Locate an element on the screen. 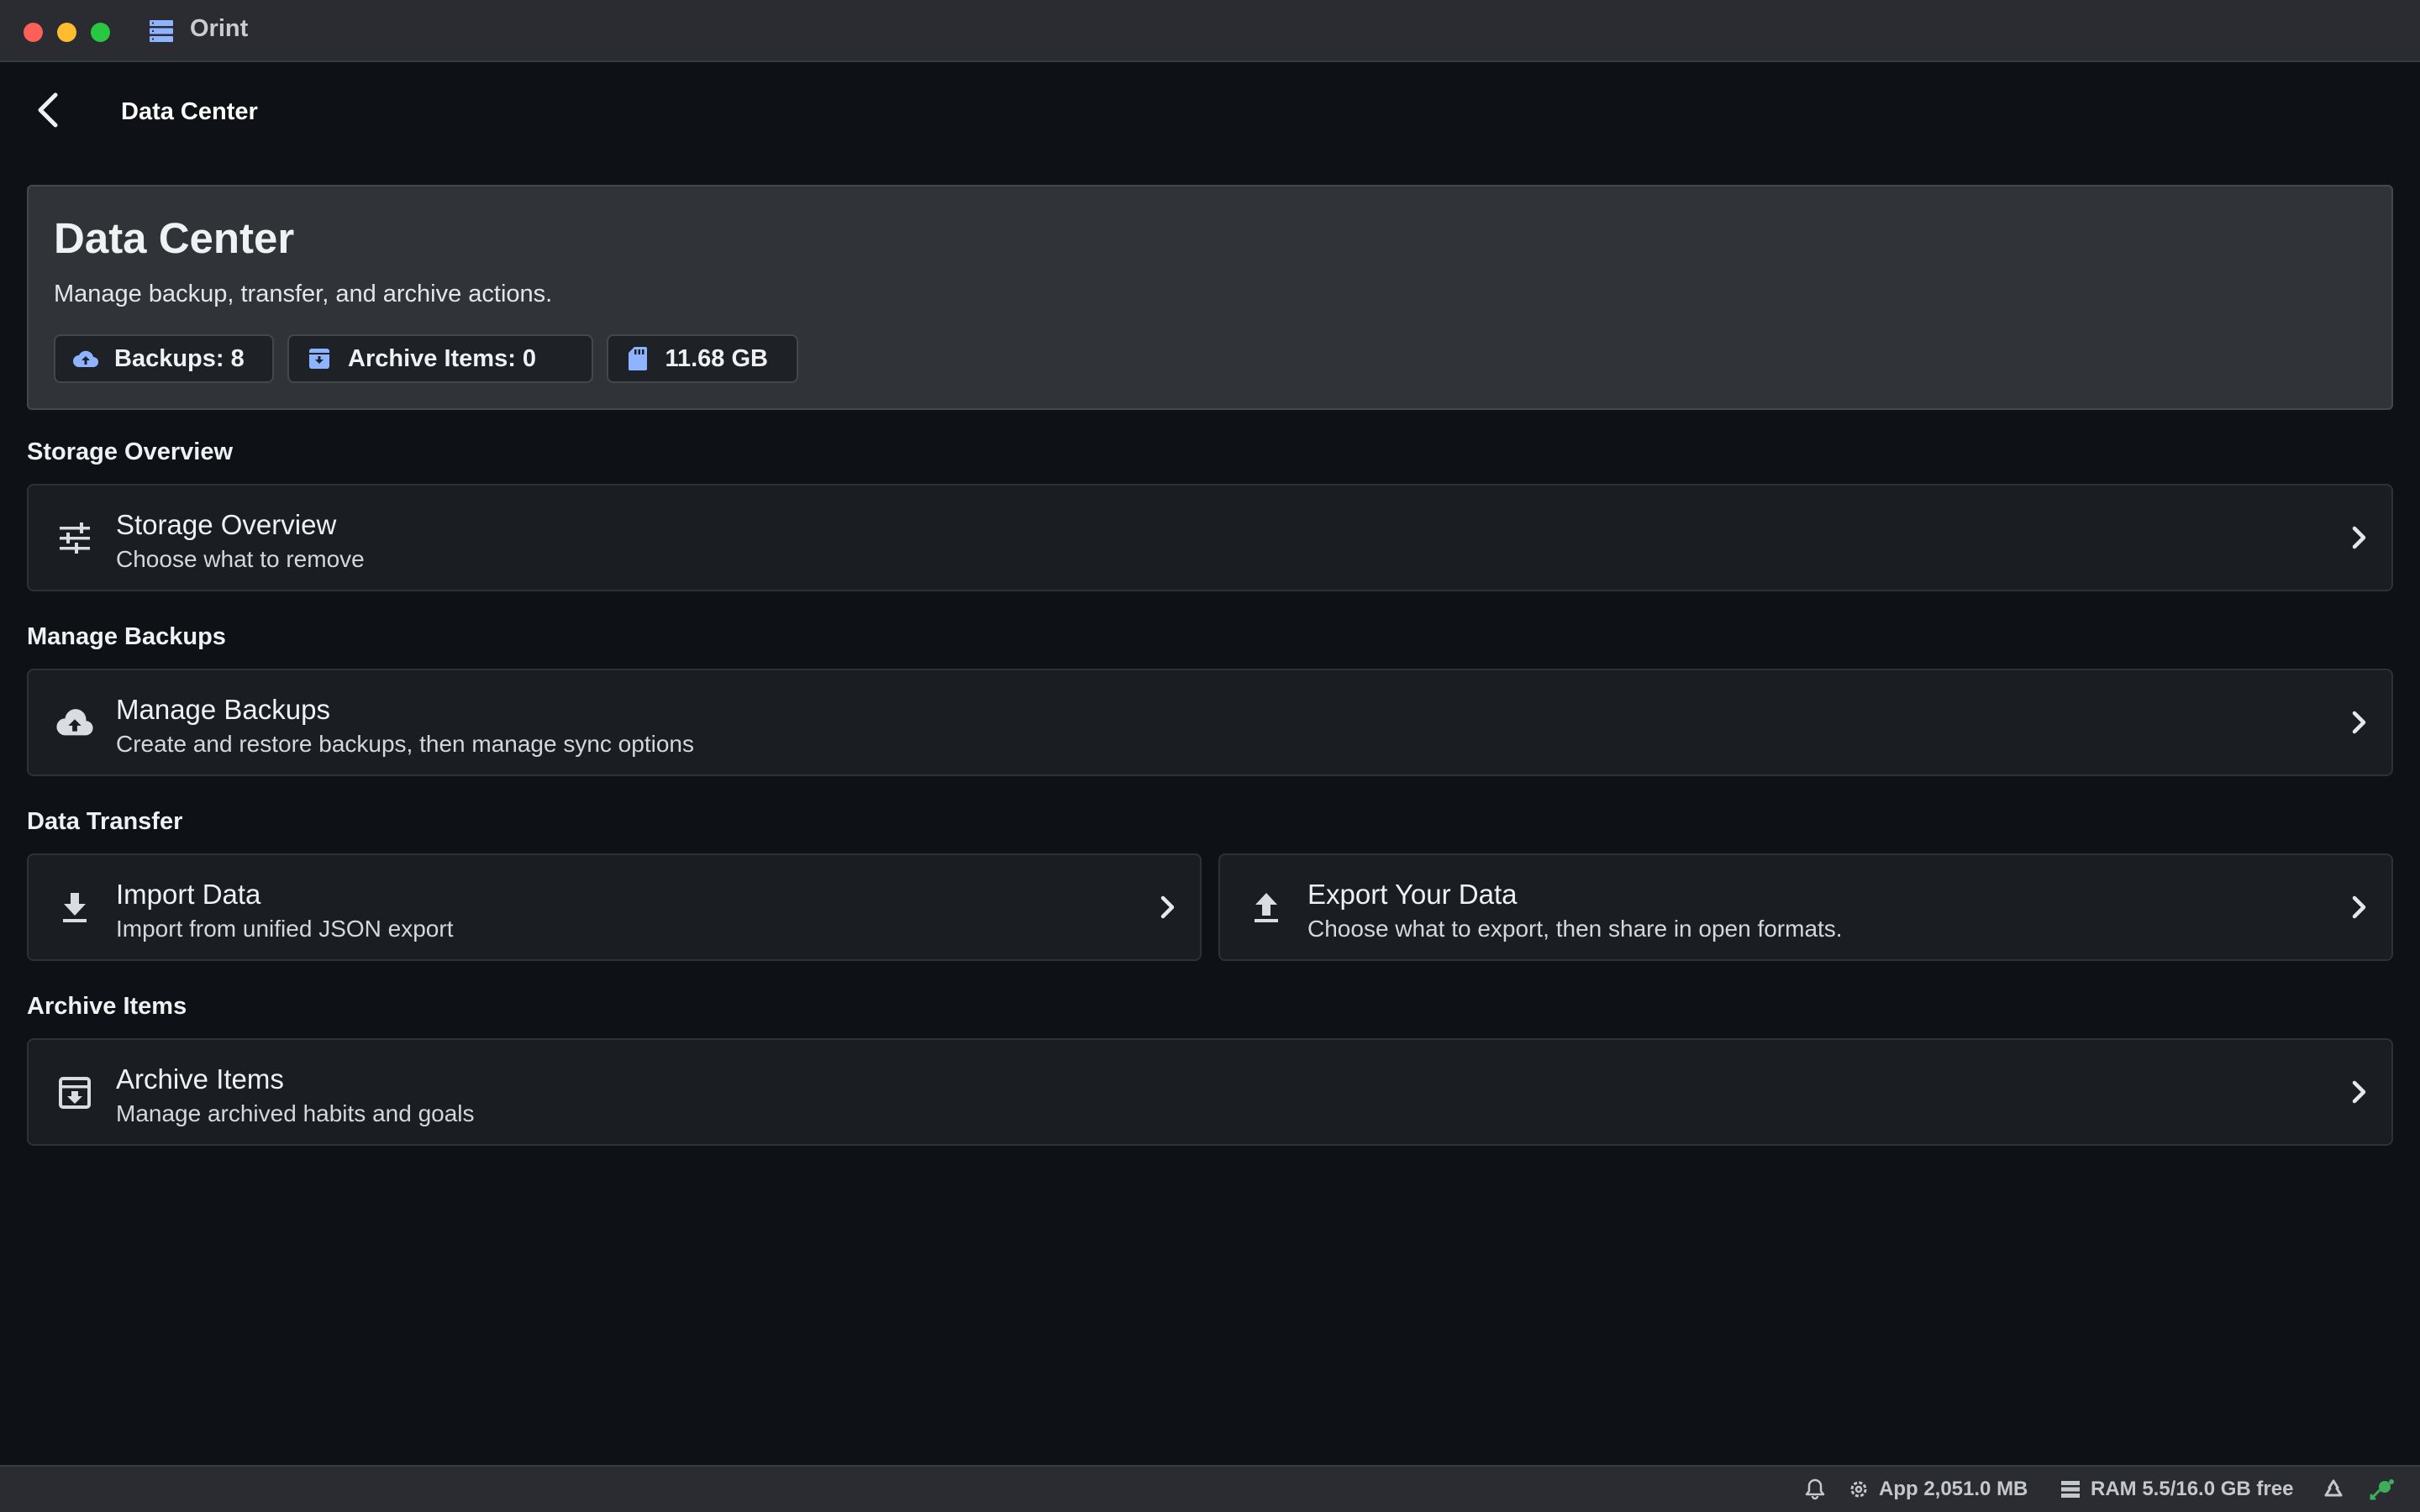 The image size is (2420, 1512). archive-items-subtitle: Manage archived habits and goals is located at coordinates (295, 1113).